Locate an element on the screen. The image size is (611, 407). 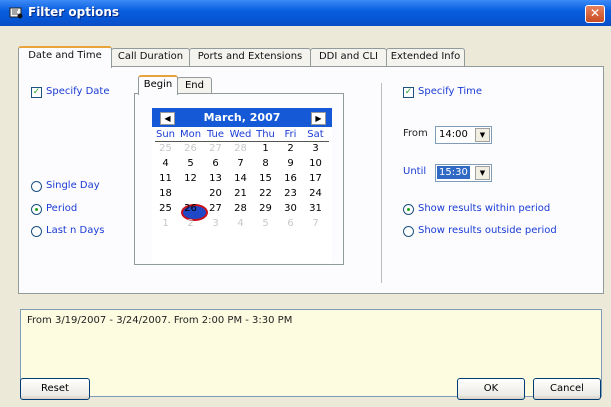
calendar-month-title: March, 2007 is located at coordinates (242, 117).